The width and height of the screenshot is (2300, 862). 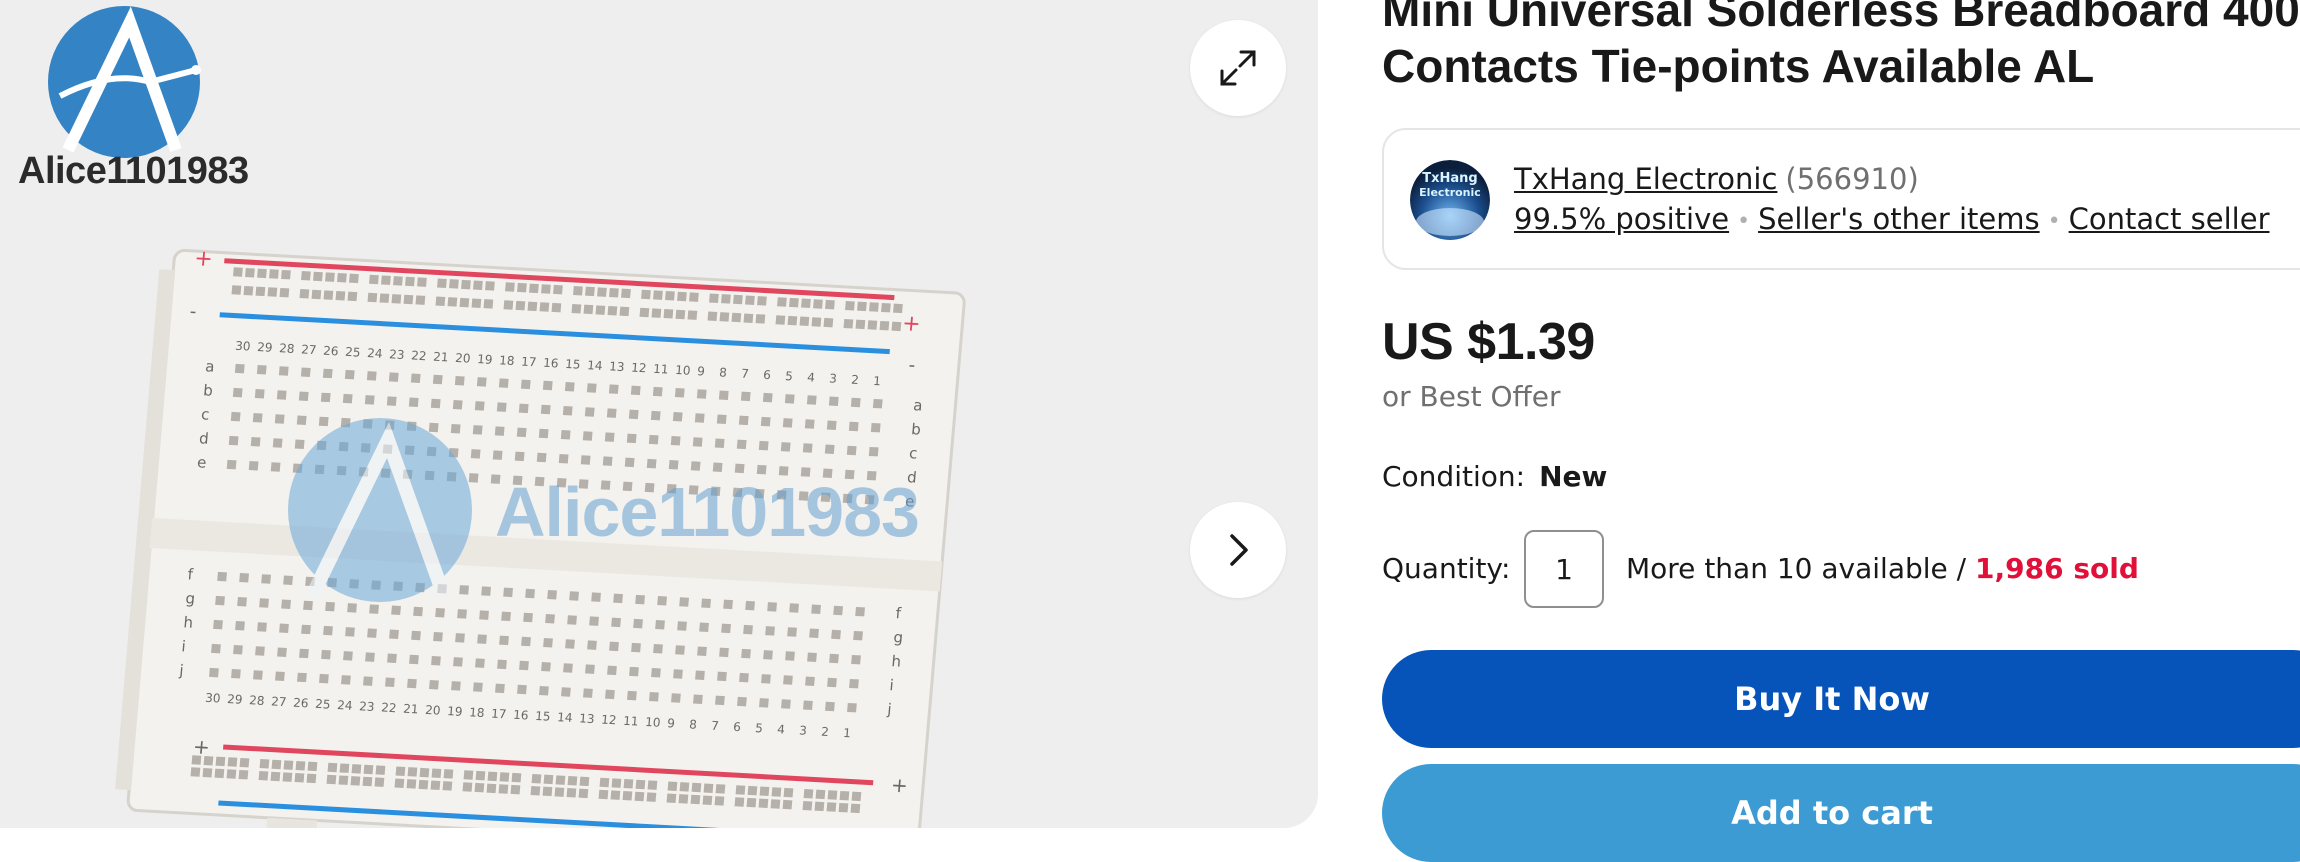 What do you see at coordinates (671, 723) in the screenshot?
I see `breadboard-label: 9` at bounding box center [671, 723].